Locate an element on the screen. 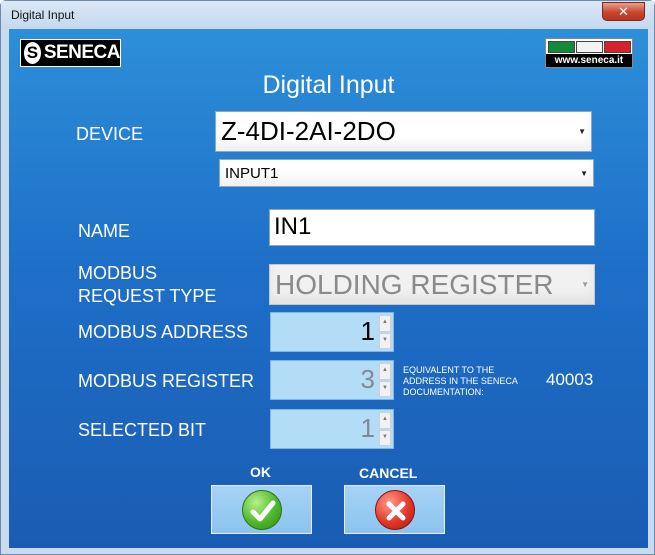 The height and width of the screenshot is (555, 655). name-label: NAME is located at coordinates (104, 231).